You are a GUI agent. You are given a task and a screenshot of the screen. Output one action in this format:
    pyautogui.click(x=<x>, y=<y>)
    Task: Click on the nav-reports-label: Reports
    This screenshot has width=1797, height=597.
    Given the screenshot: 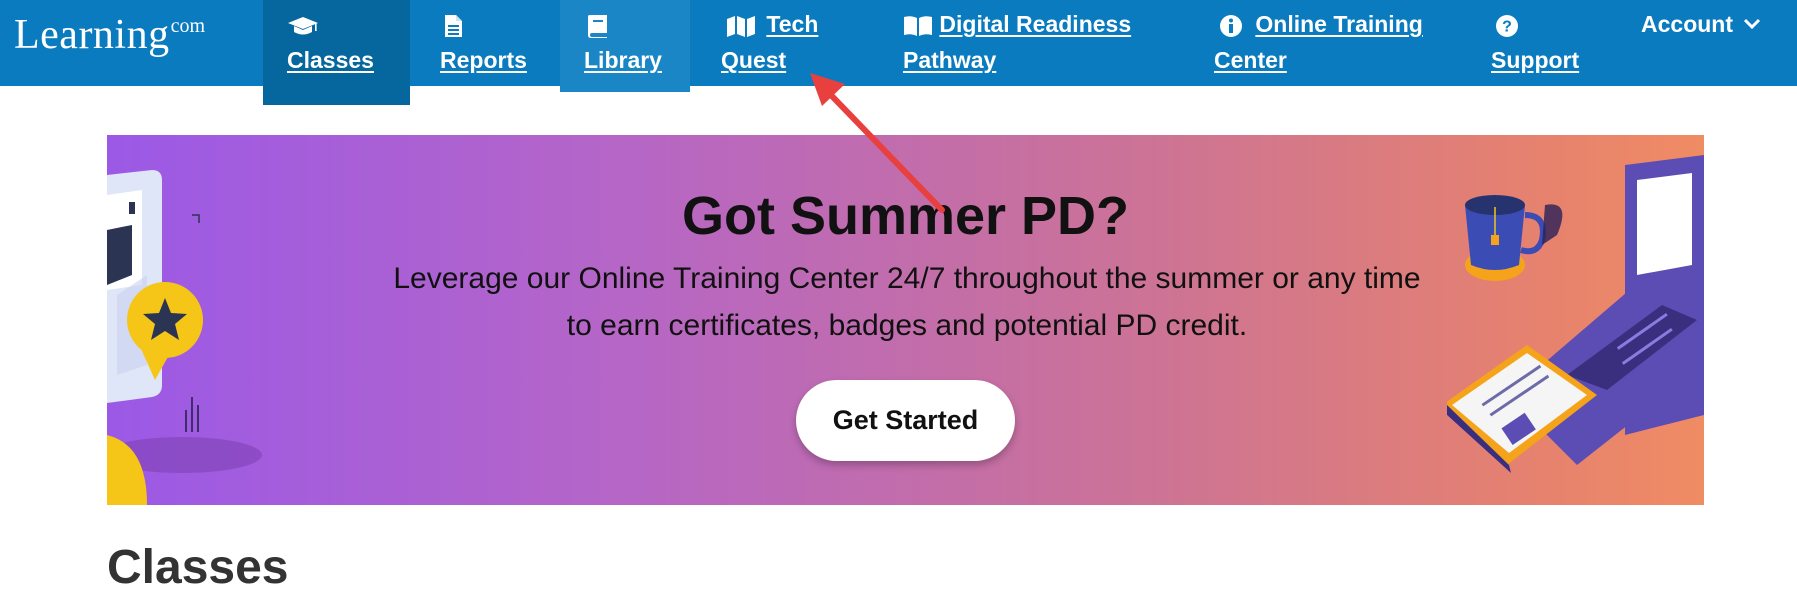 What is the action you would take?
    pyautogui.click(x=483, y=60)
    